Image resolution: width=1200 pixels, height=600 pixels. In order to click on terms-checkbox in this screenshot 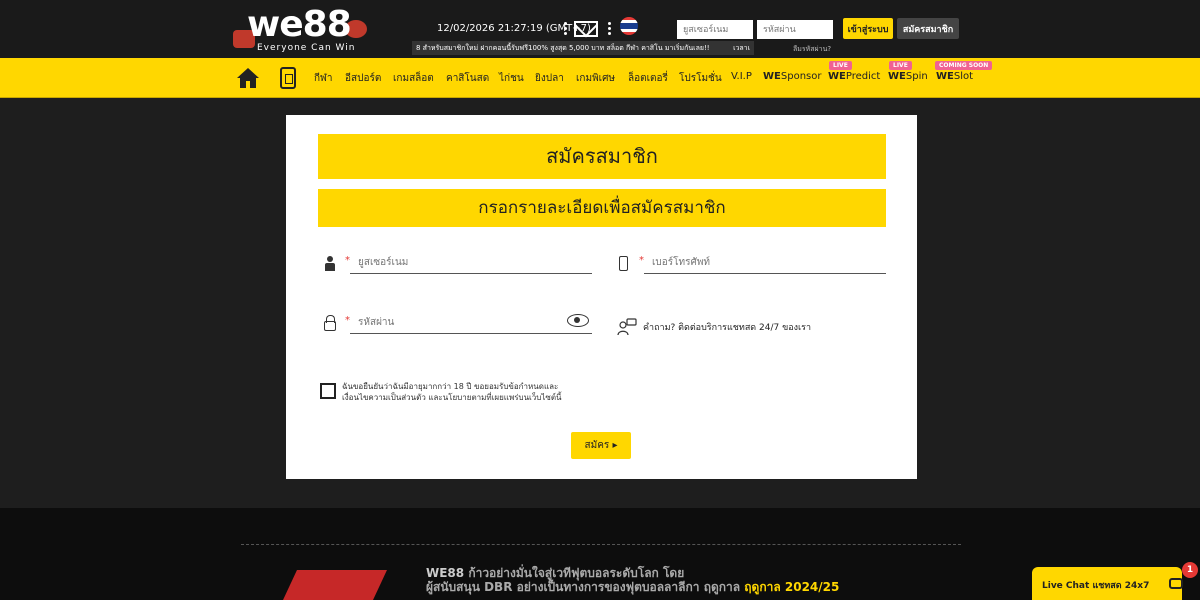, I will do `click(328, 391)`.